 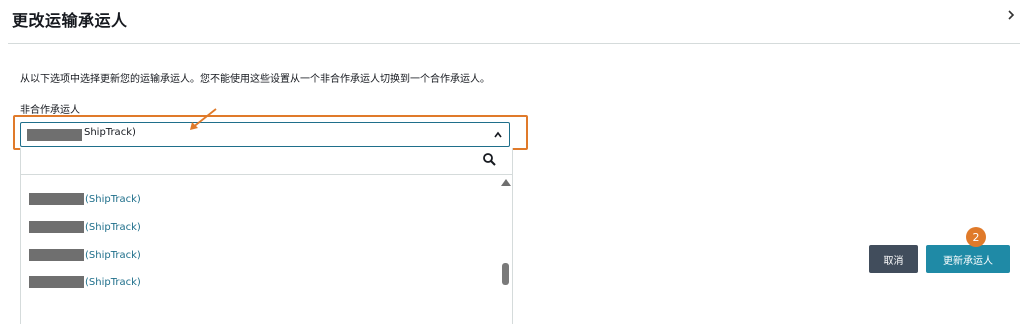 I want to click on scrollbar-thumb, so click(x=505, y=274).